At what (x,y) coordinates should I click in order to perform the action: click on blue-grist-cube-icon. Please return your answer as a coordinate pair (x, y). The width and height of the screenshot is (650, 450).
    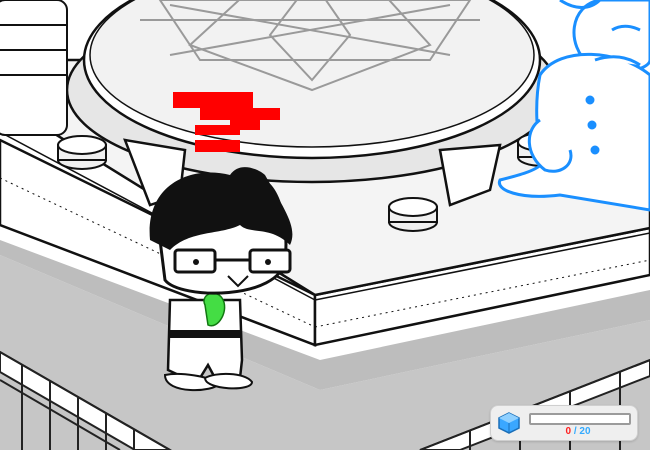
    Looking at the image, I should click on (509, 423).